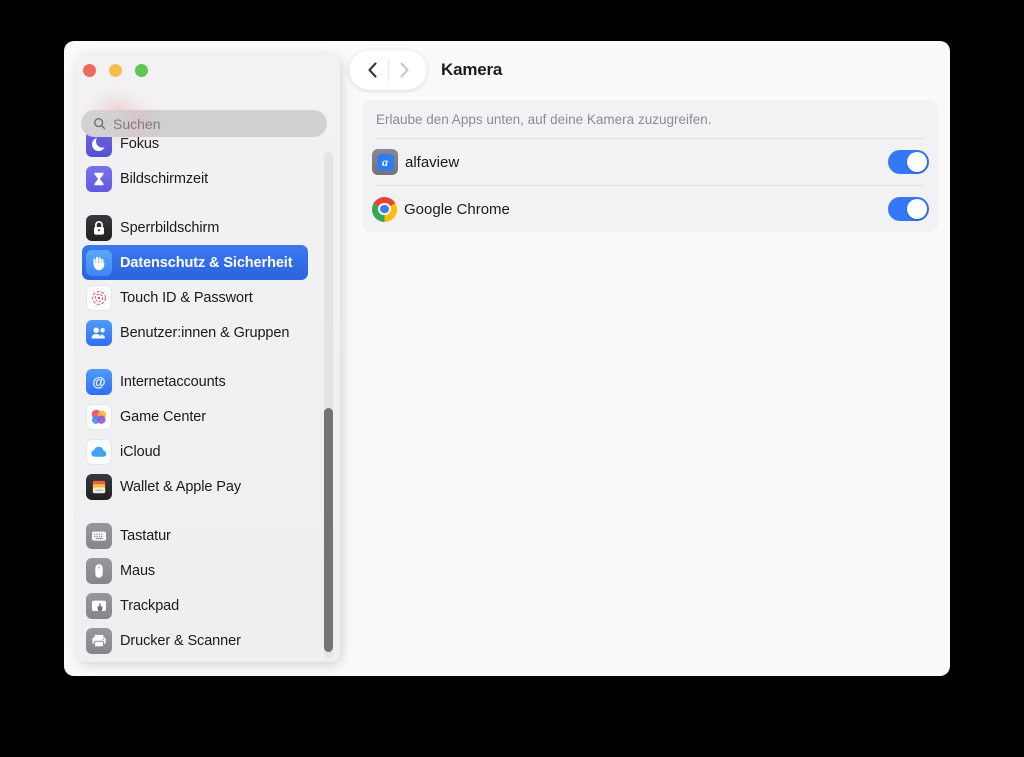 This screenshot has height=757, width=1024. Describe the element at coordinates (195, 486) in the screenshot. I see `sidebar-item-wallet-apple-pay: Wallet & Apple Pay` at that location.